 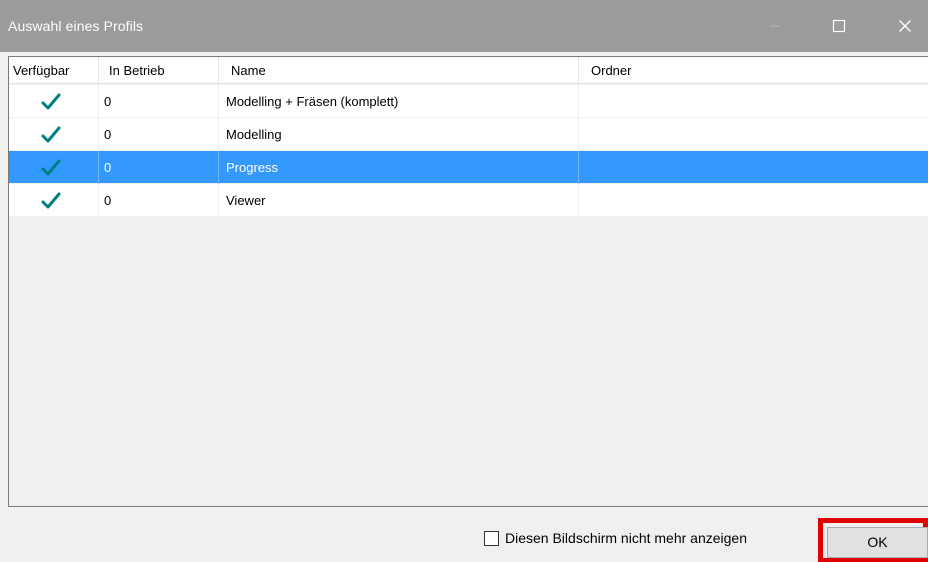 I want to click on maximize-icon, so click(x=839, y=26).